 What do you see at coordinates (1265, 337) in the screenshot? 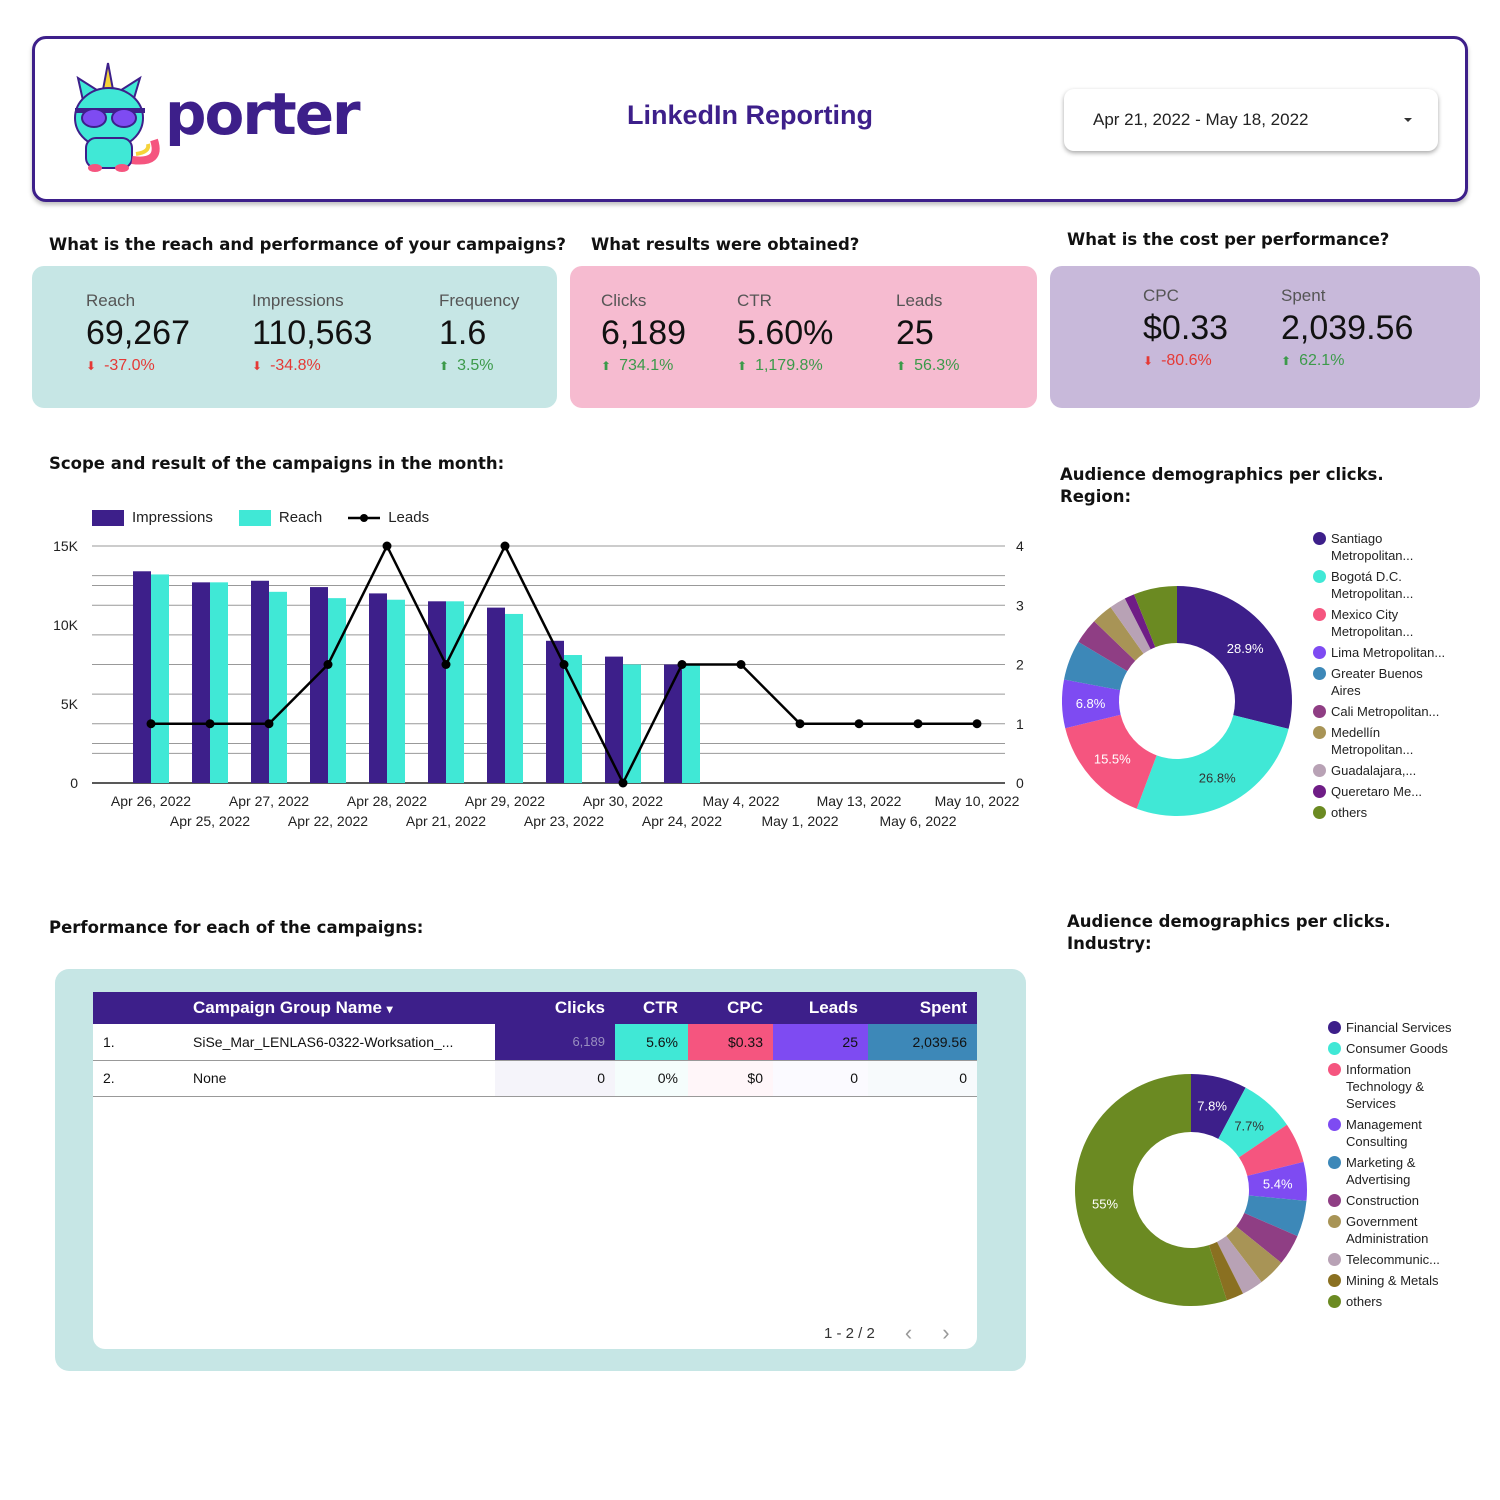
I see `cost-kpi-card: CPC $0.33 ⬇ -80.6% Spent 2,039.56 ⬆ 62.1%` at bounding box center [1265, 337].